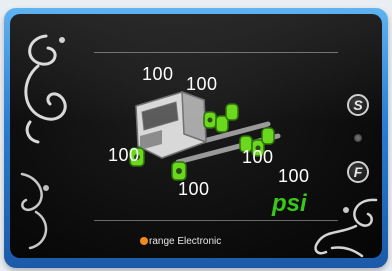 The width and height of the screenshot is (392, 271). What do you see at coordinates (194, 189) in the screenshot?
I see `tire-reading-bottom: 100` at bounding box center [194, 189].